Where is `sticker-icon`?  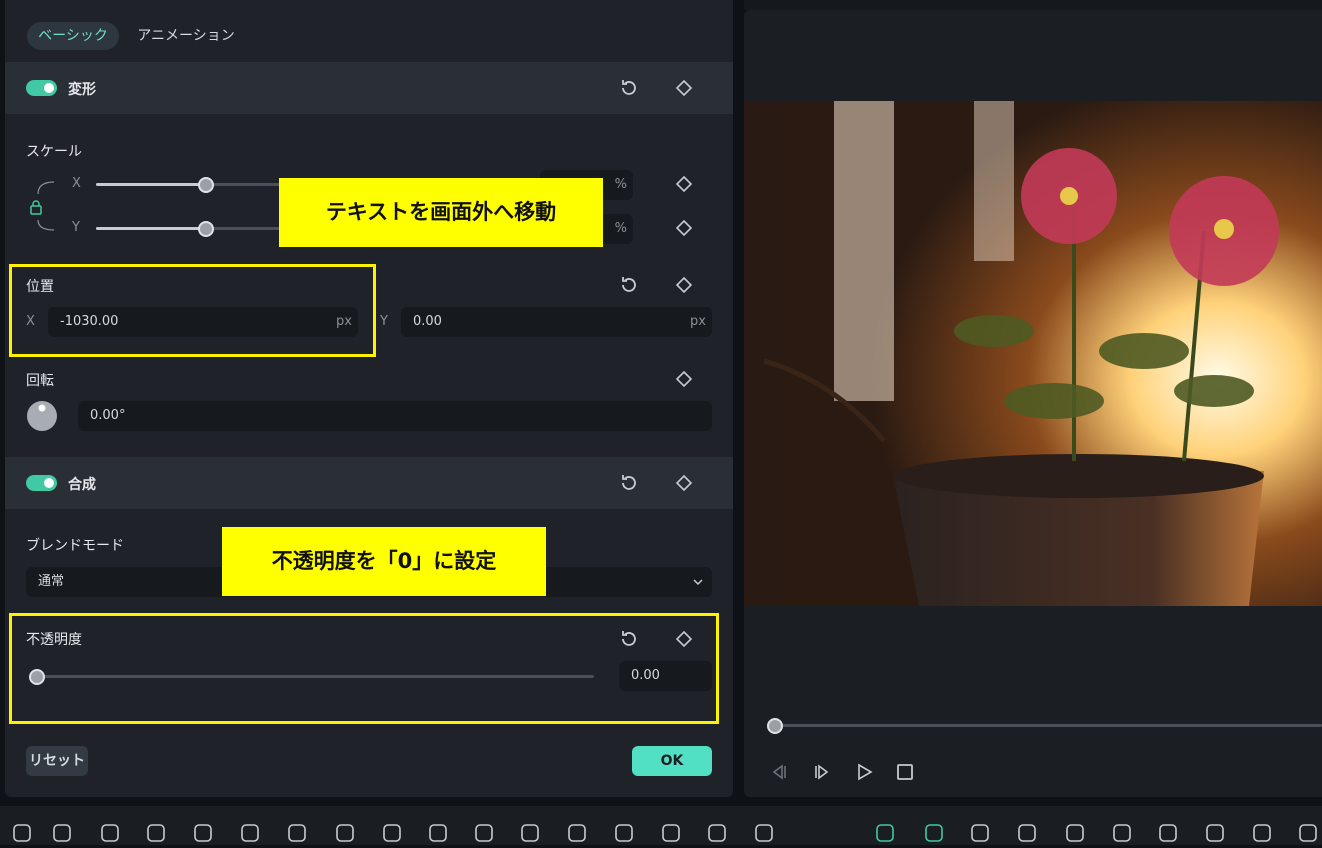
sticker-icon is located at coordinates (934, 832).